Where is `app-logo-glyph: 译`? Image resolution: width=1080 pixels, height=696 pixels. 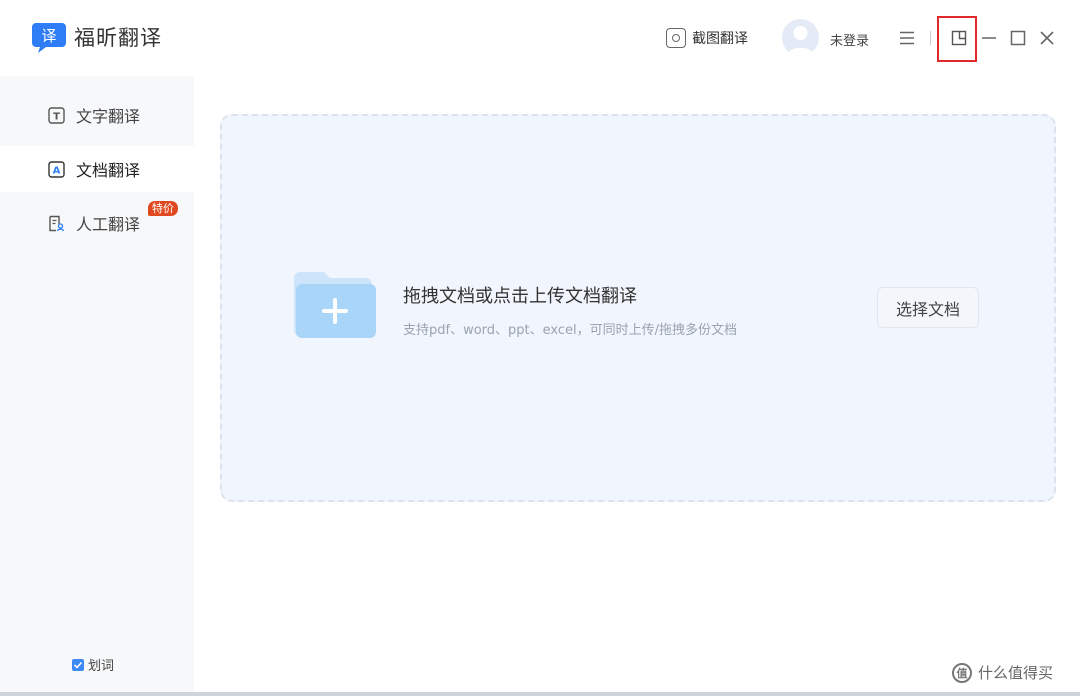
app-logo-glyph: 译 is located at coordinates (48, 36).